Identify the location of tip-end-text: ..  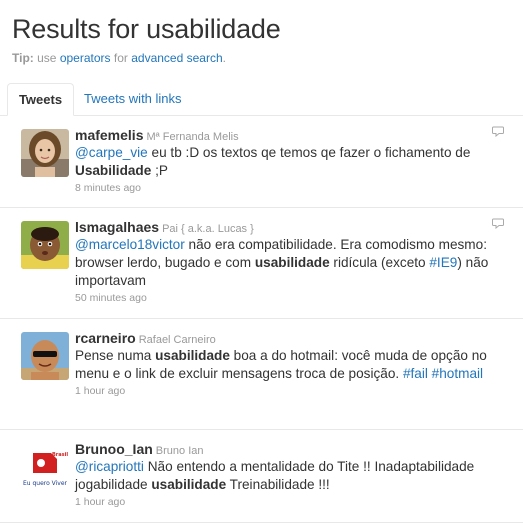
(224, 58).